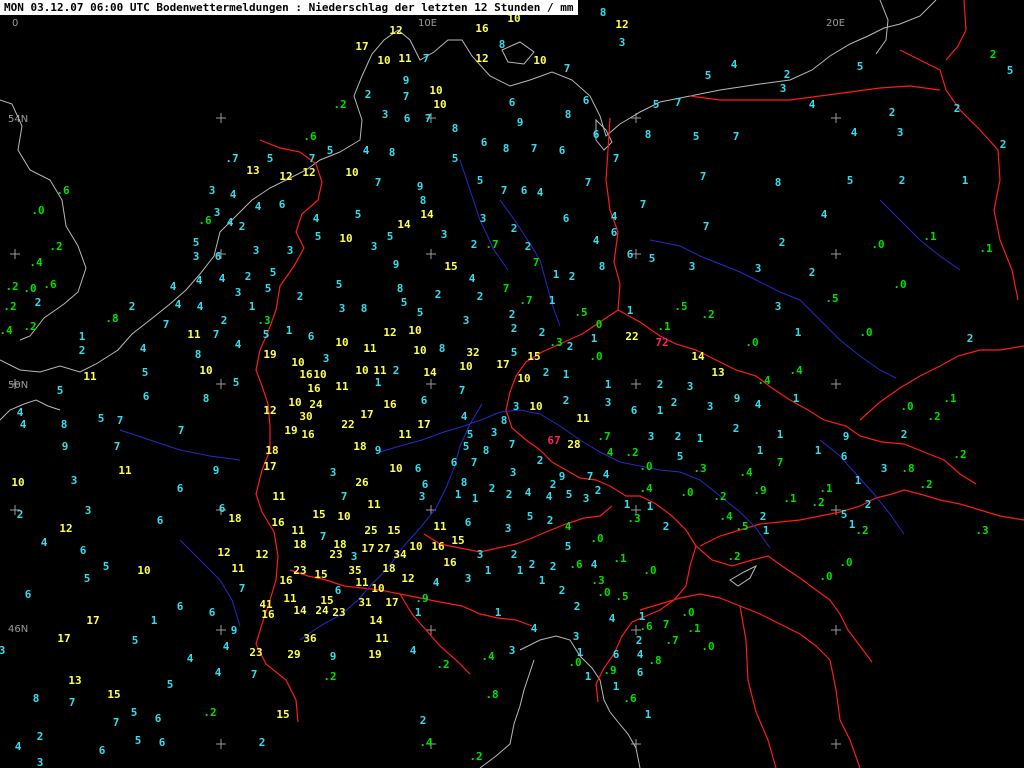  What do you see at coordinates (374, 654) in the screenshot?
I see `observation-value: 19` at bounding box center [374, 654].